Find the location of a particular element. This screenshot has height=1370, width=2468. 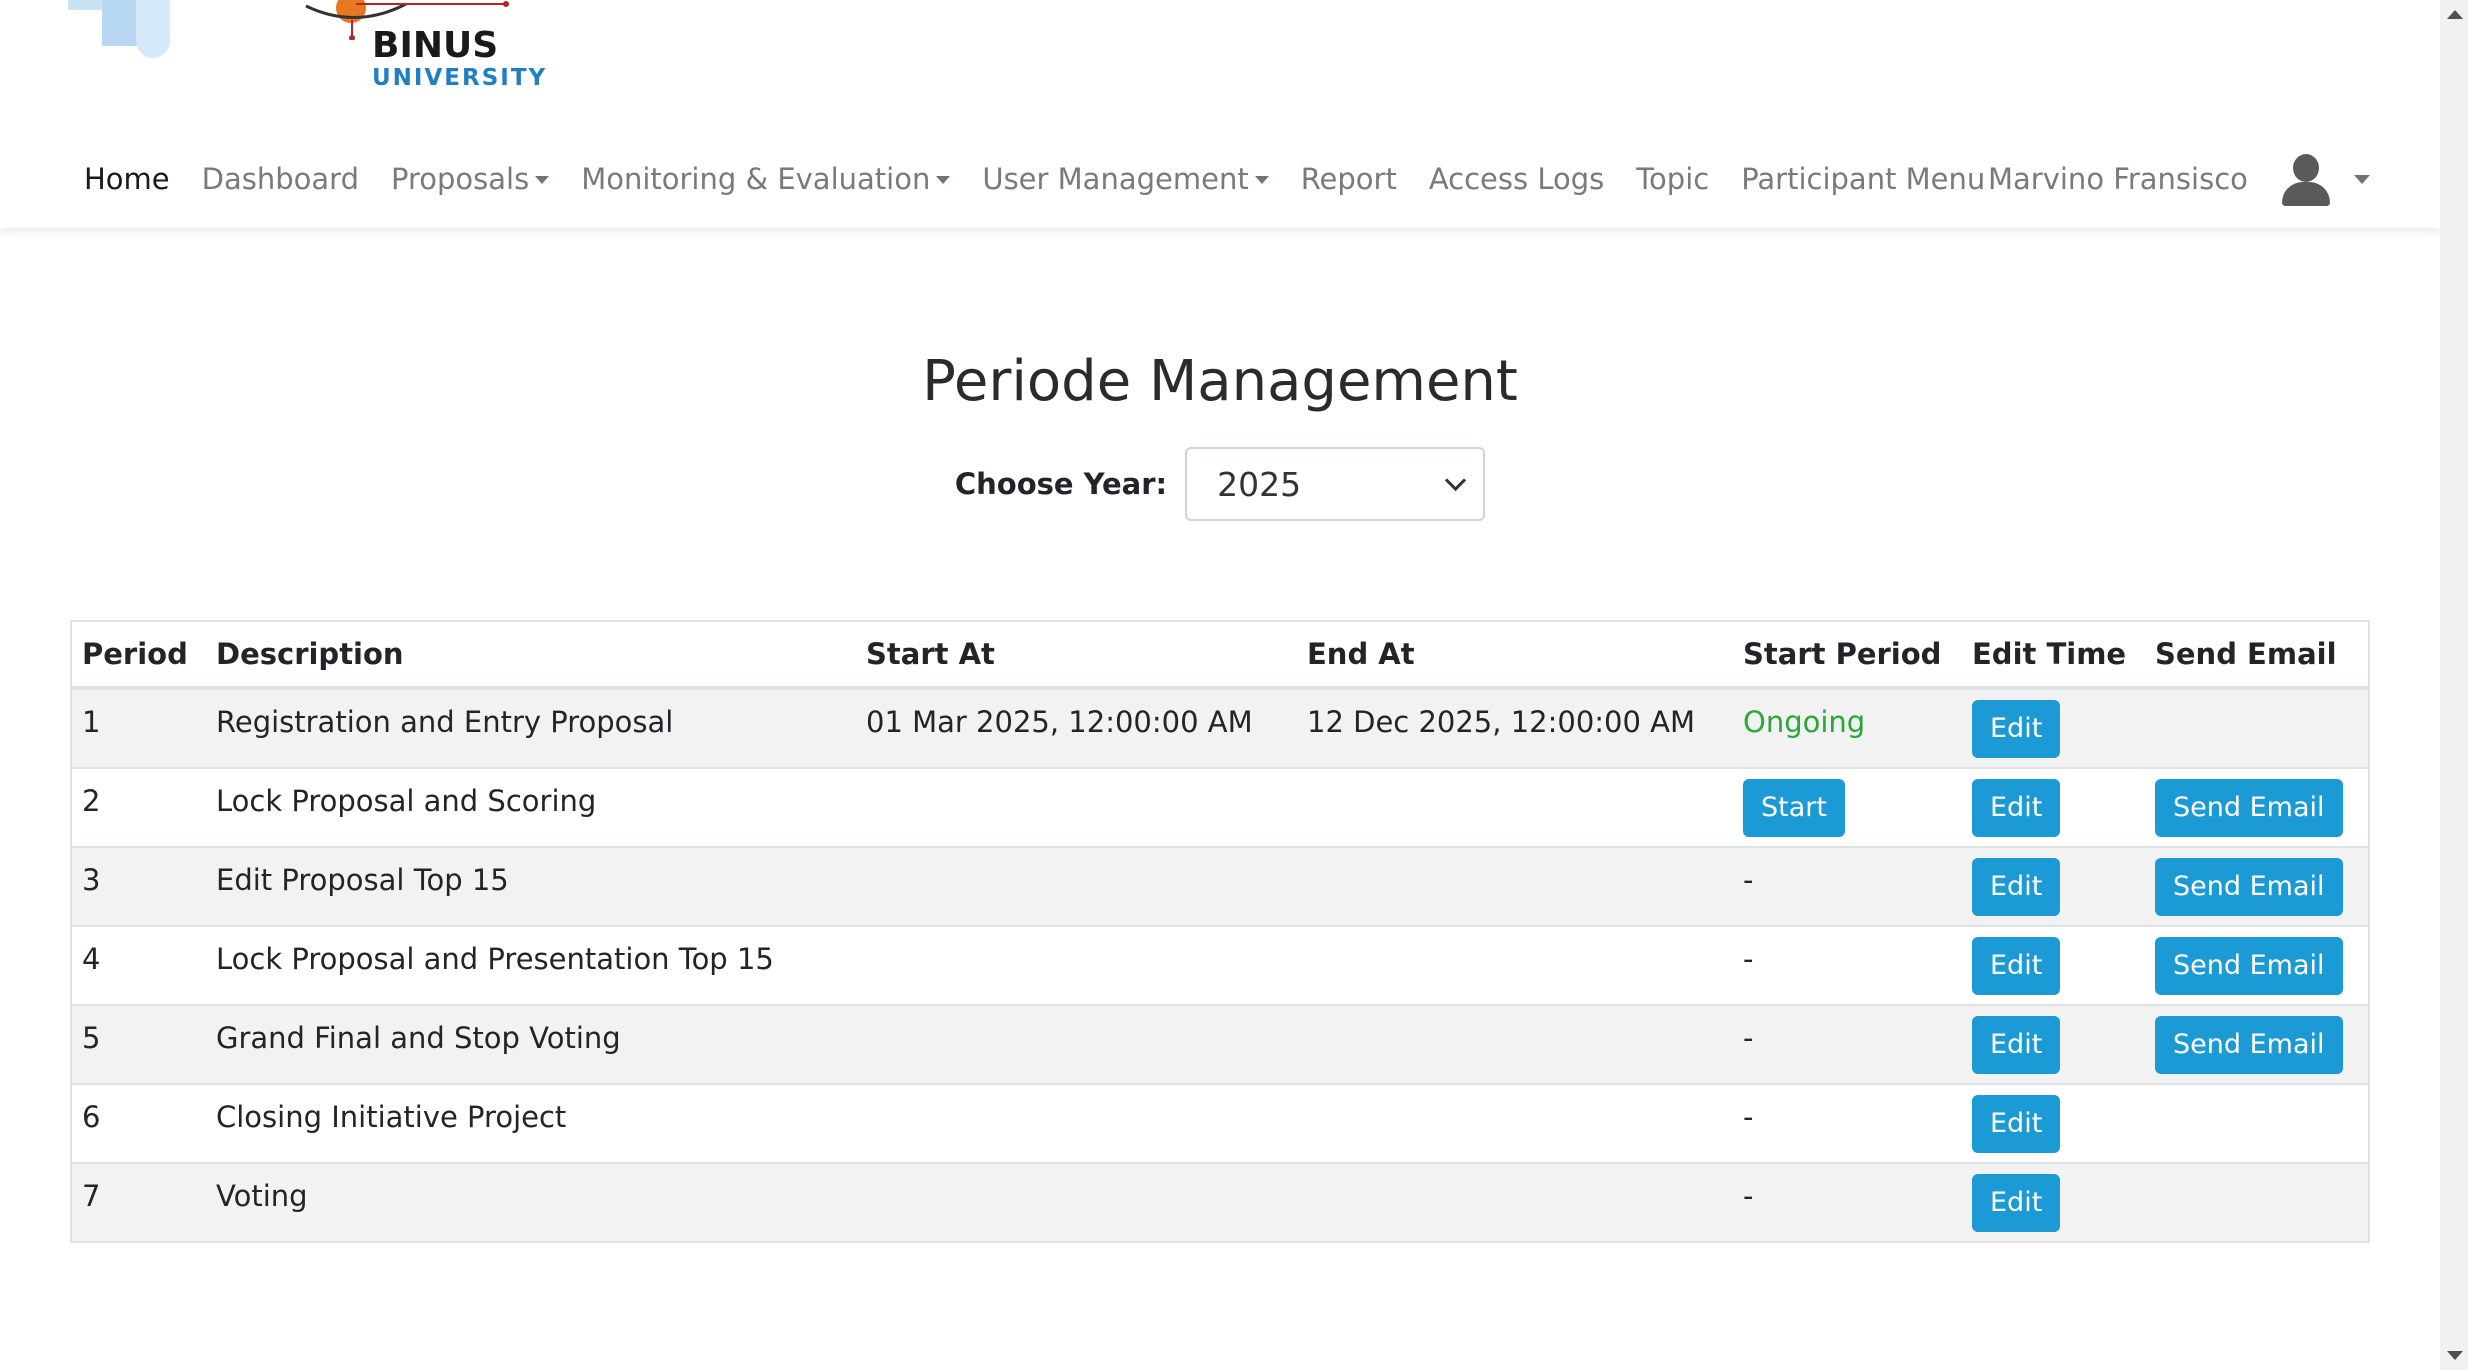

nav-participant-menu: Participant Menu is located at coordinates (1863, 179).